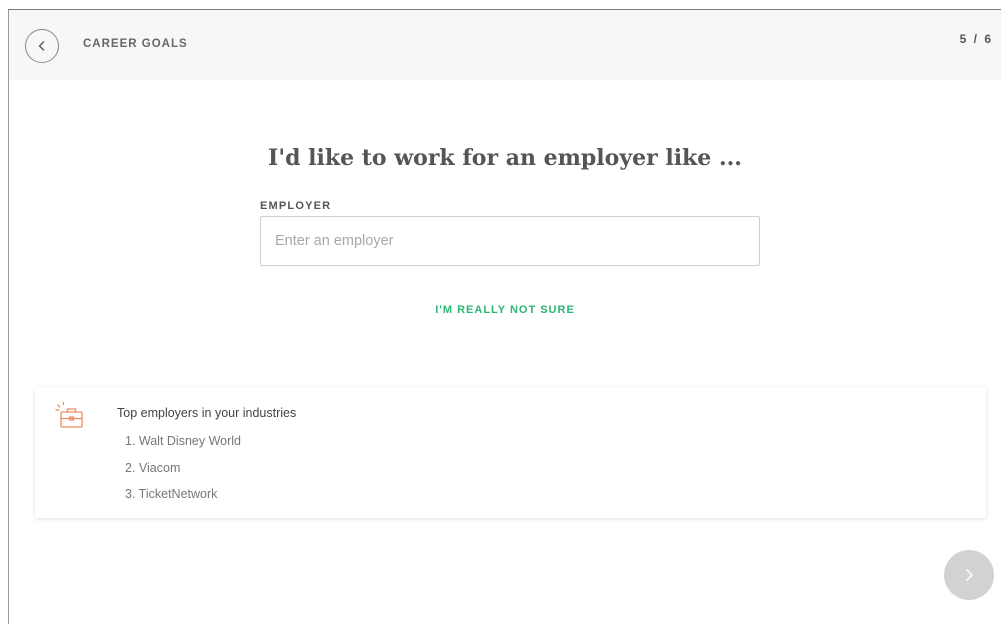 The height and width of the screenshot is (624, 1001). I want to click on next-button, so click(969, 575).